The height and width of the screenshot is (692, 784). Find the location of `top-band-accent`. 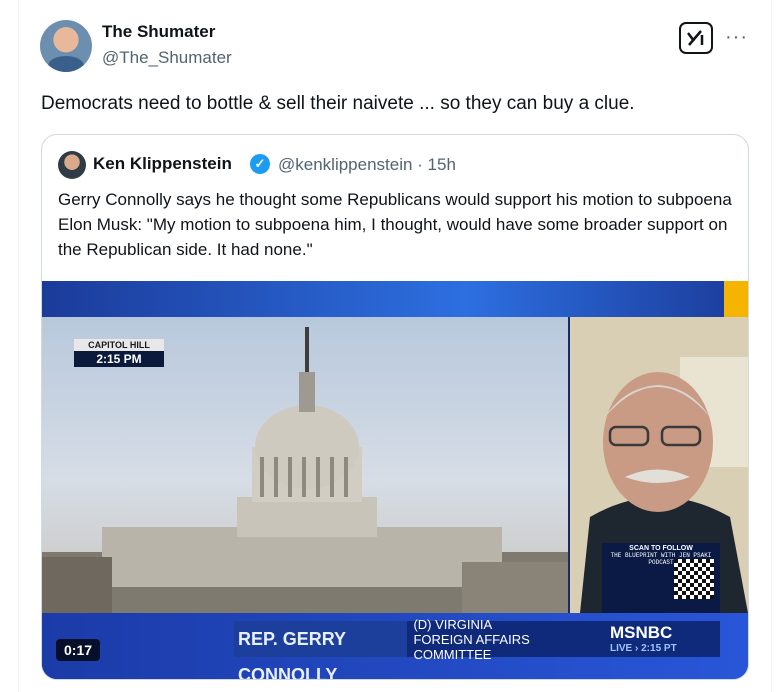

top-band-accent is located at coordinates (736, 299).